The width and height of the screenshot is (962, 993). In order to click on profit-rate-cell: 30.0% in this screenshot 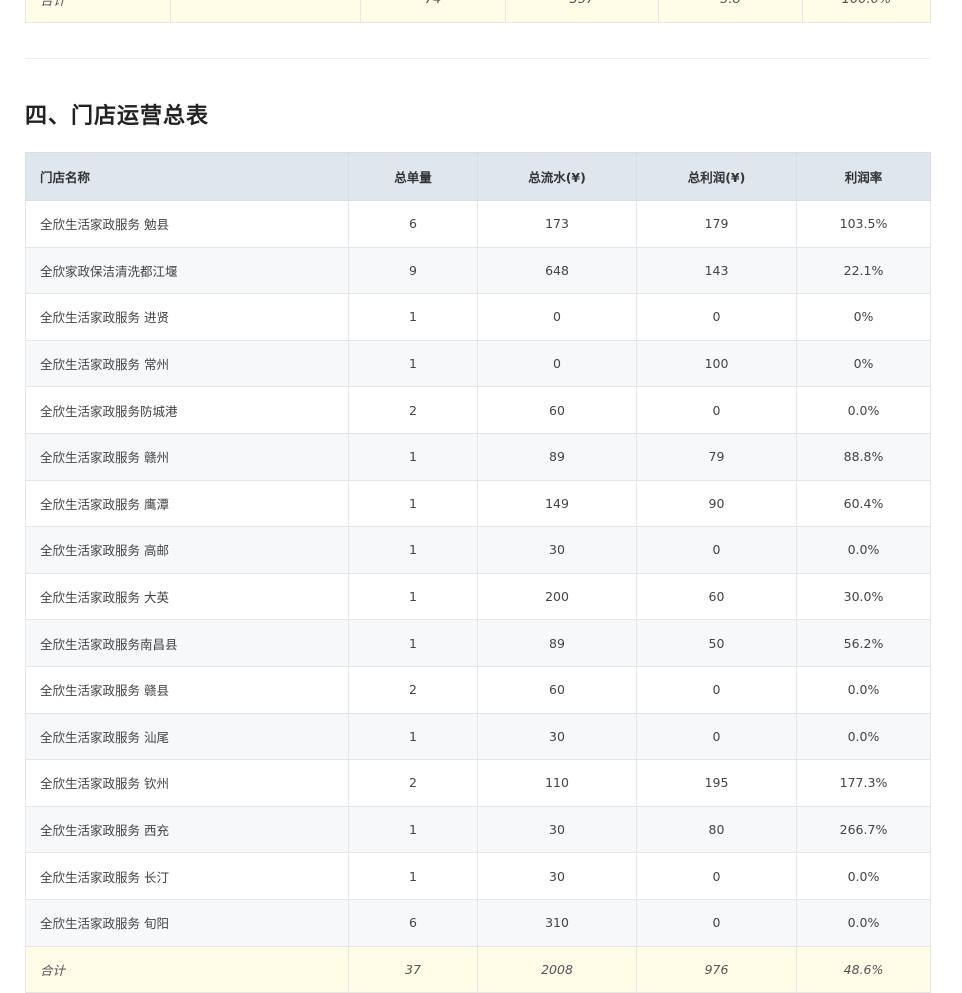, I will do `click(863, 596)`.